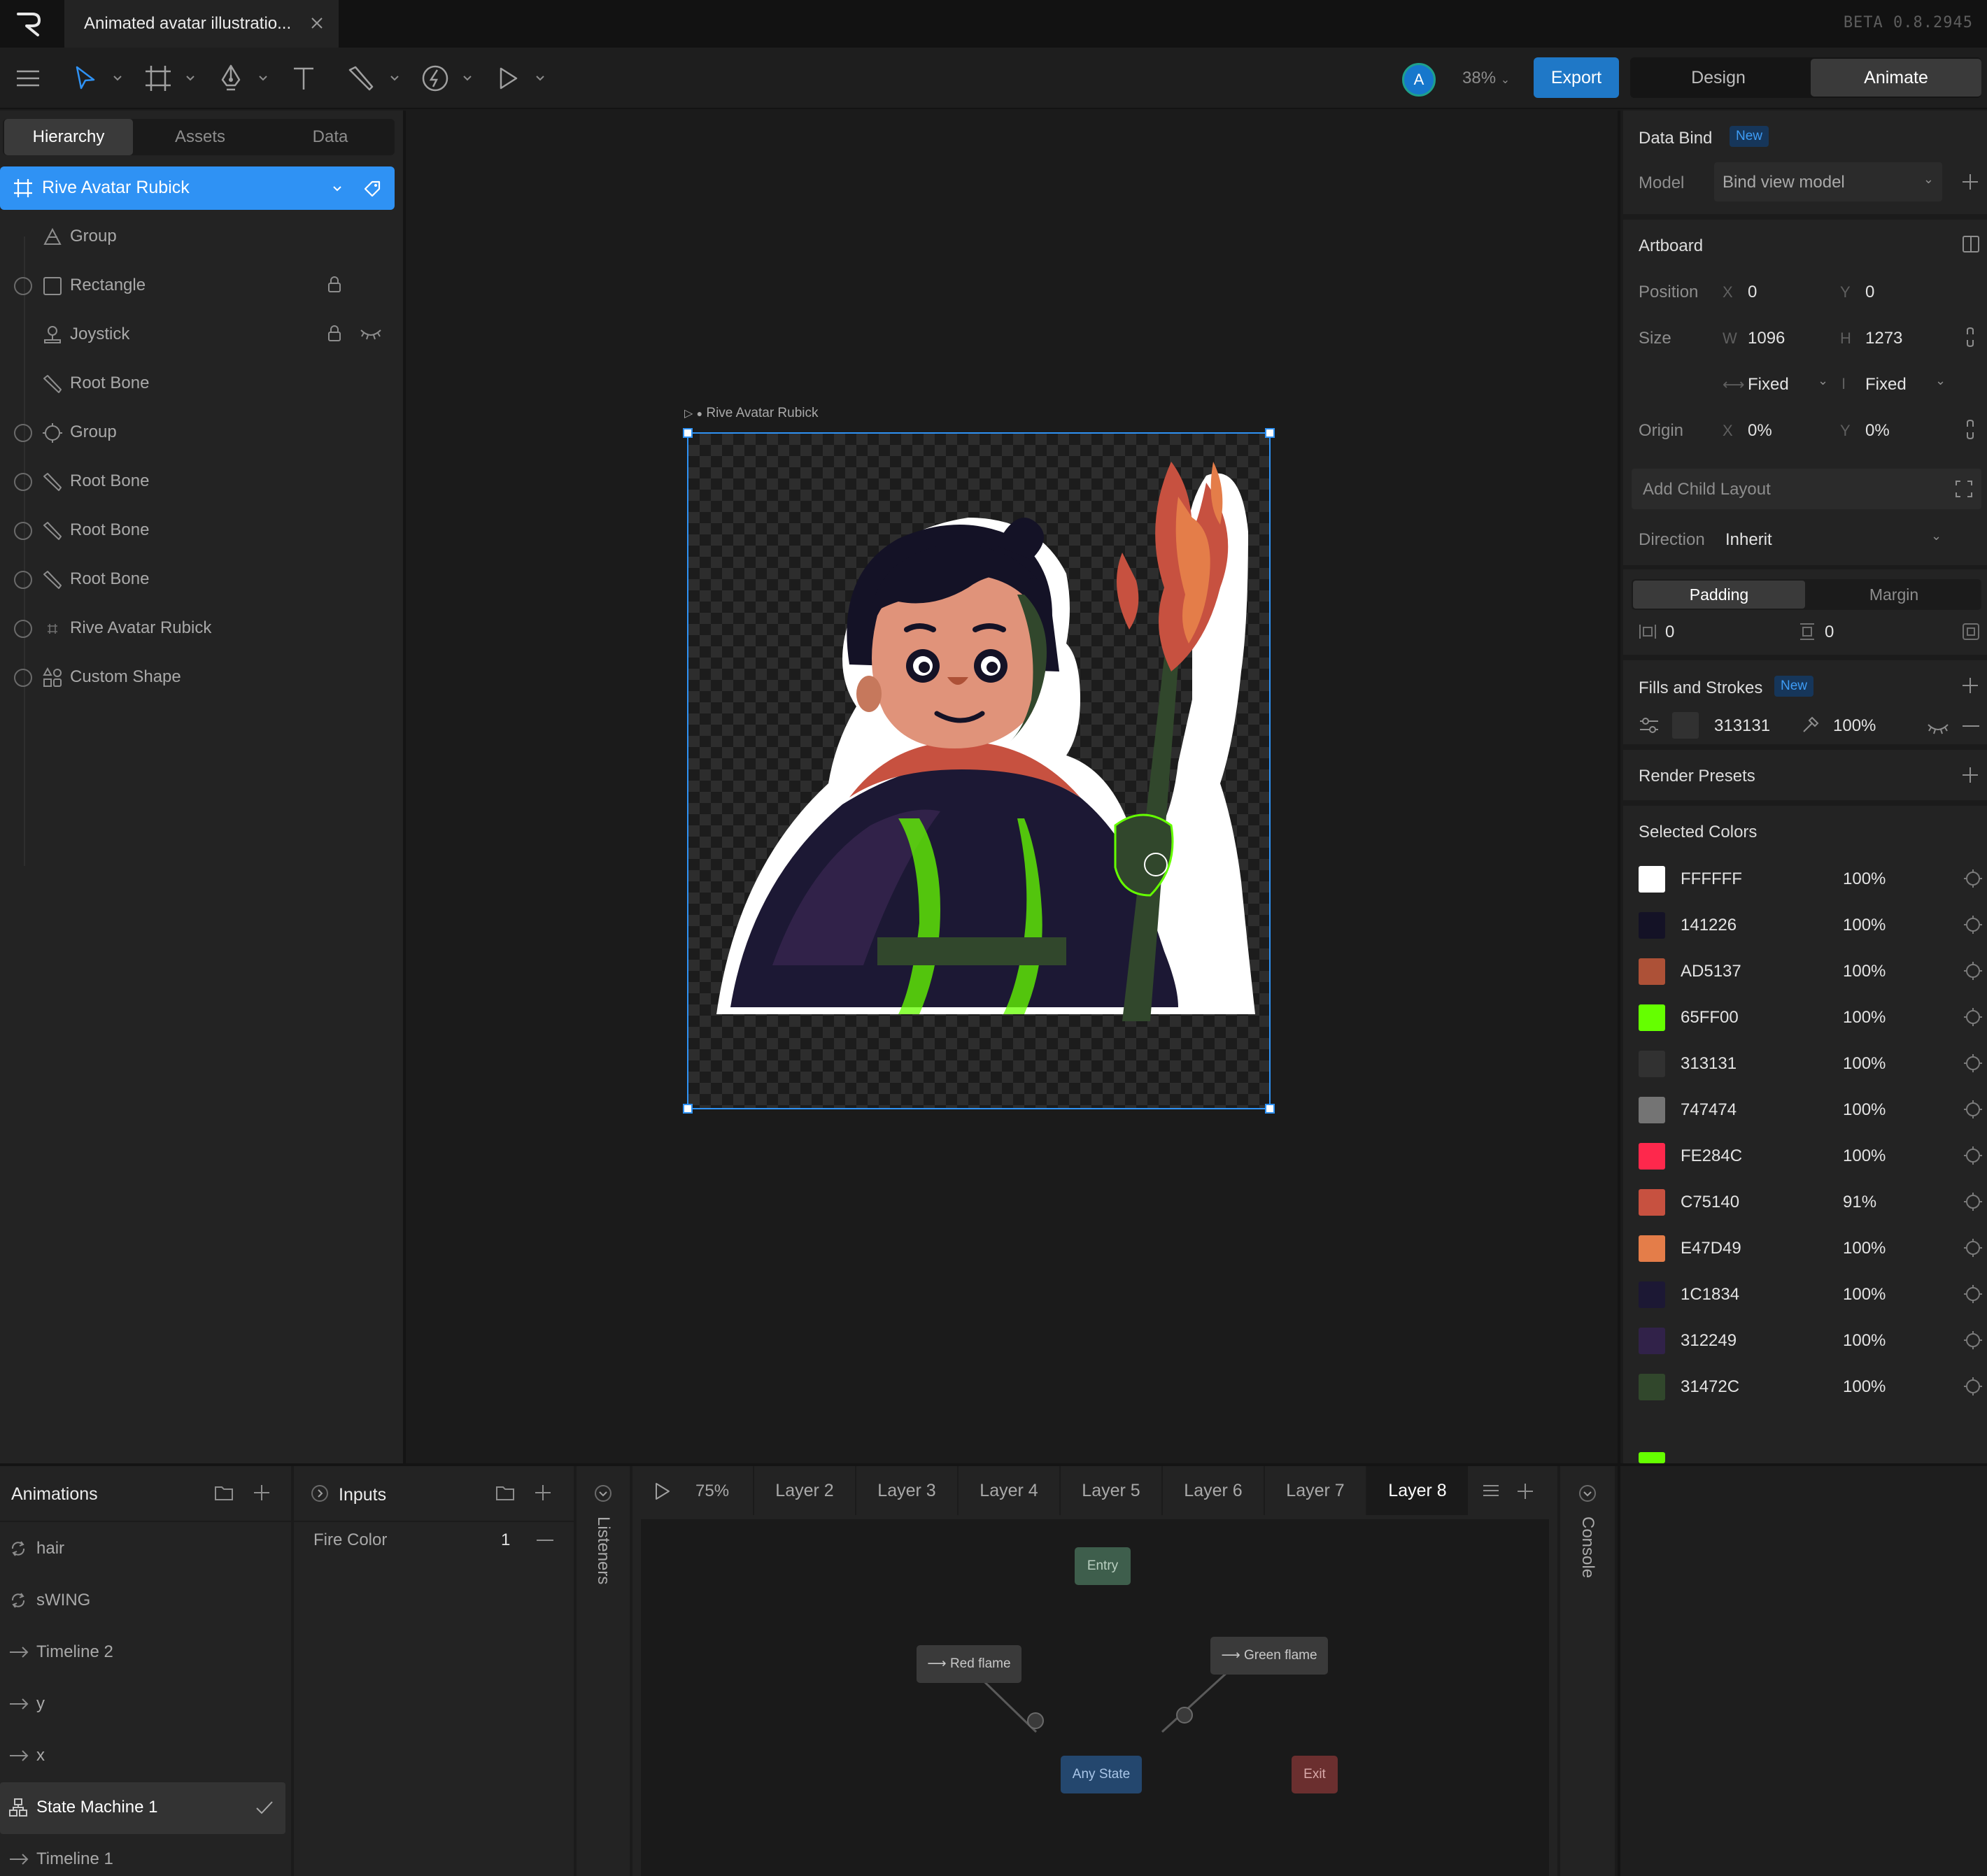 This screenshot has width=1987, height=1876. What do you see at coordinates (1760, 431) in the screenshot?
I see `origin-x-input: 0%` at bounding box center [1760, 431].